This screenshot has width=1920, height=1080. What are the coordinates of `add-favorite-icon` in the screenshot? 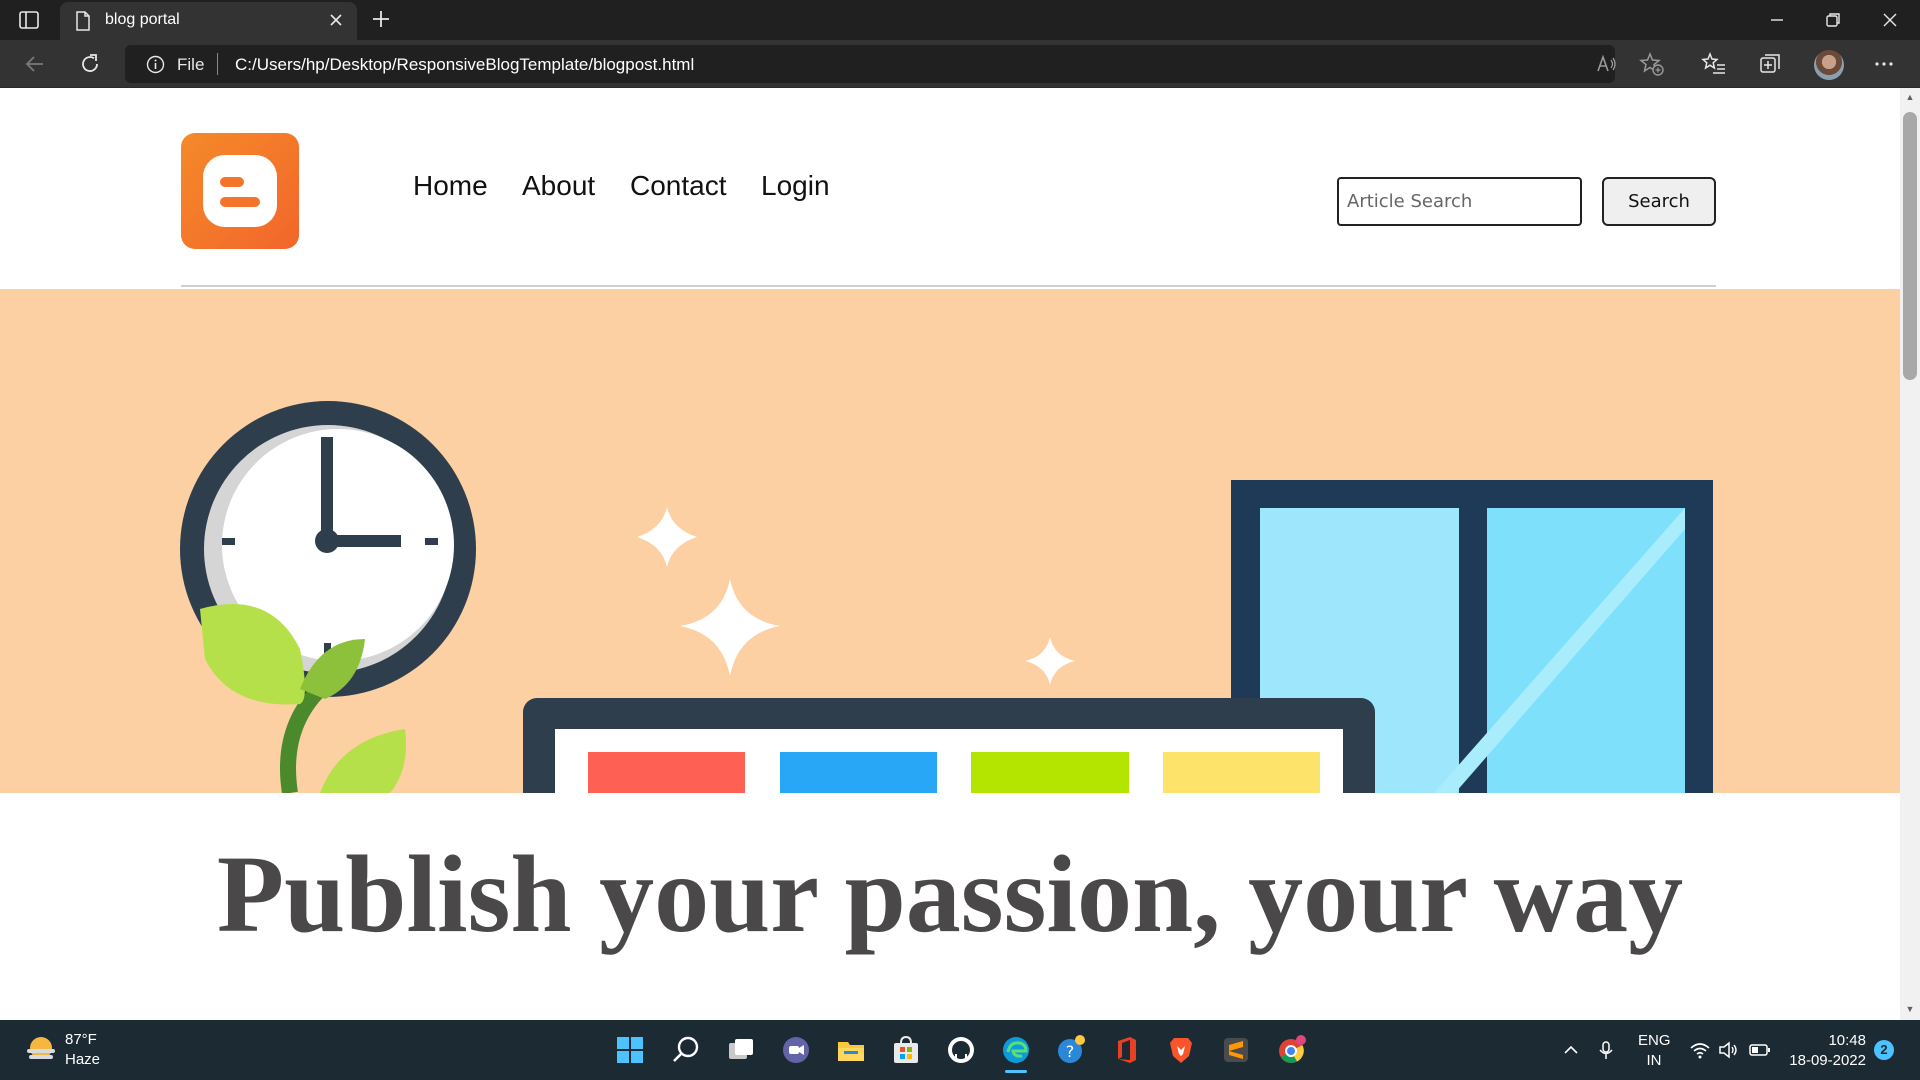 It's located at (1652, 64).